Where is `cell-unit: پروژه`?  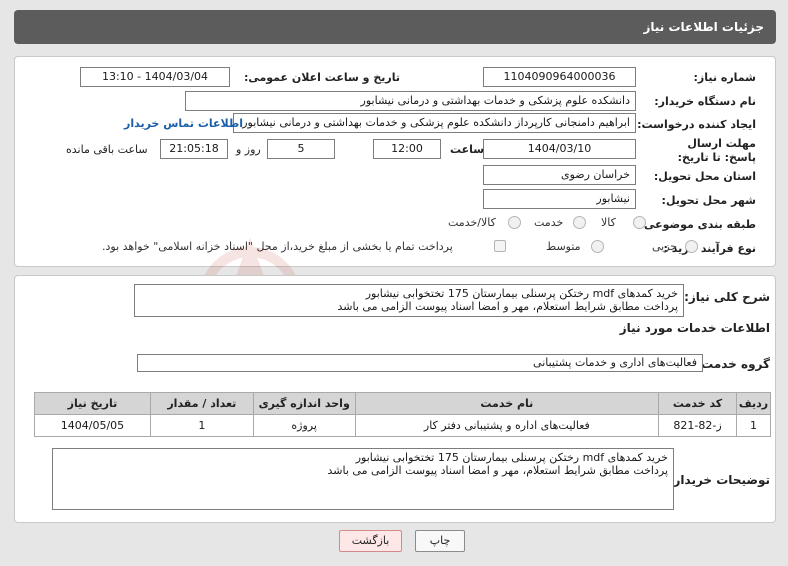
cell-unit: پروژه is located at coordinates (304, 425).